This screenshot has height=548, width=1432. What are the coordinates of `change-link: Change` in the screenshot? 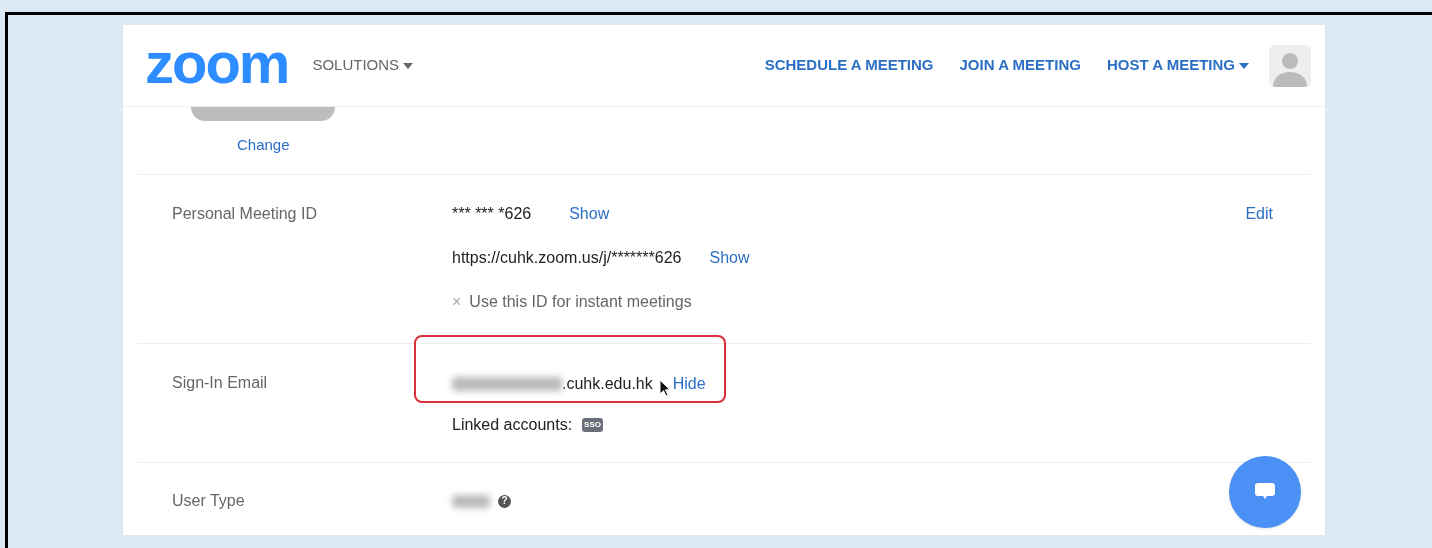 It's located at (263, 145).